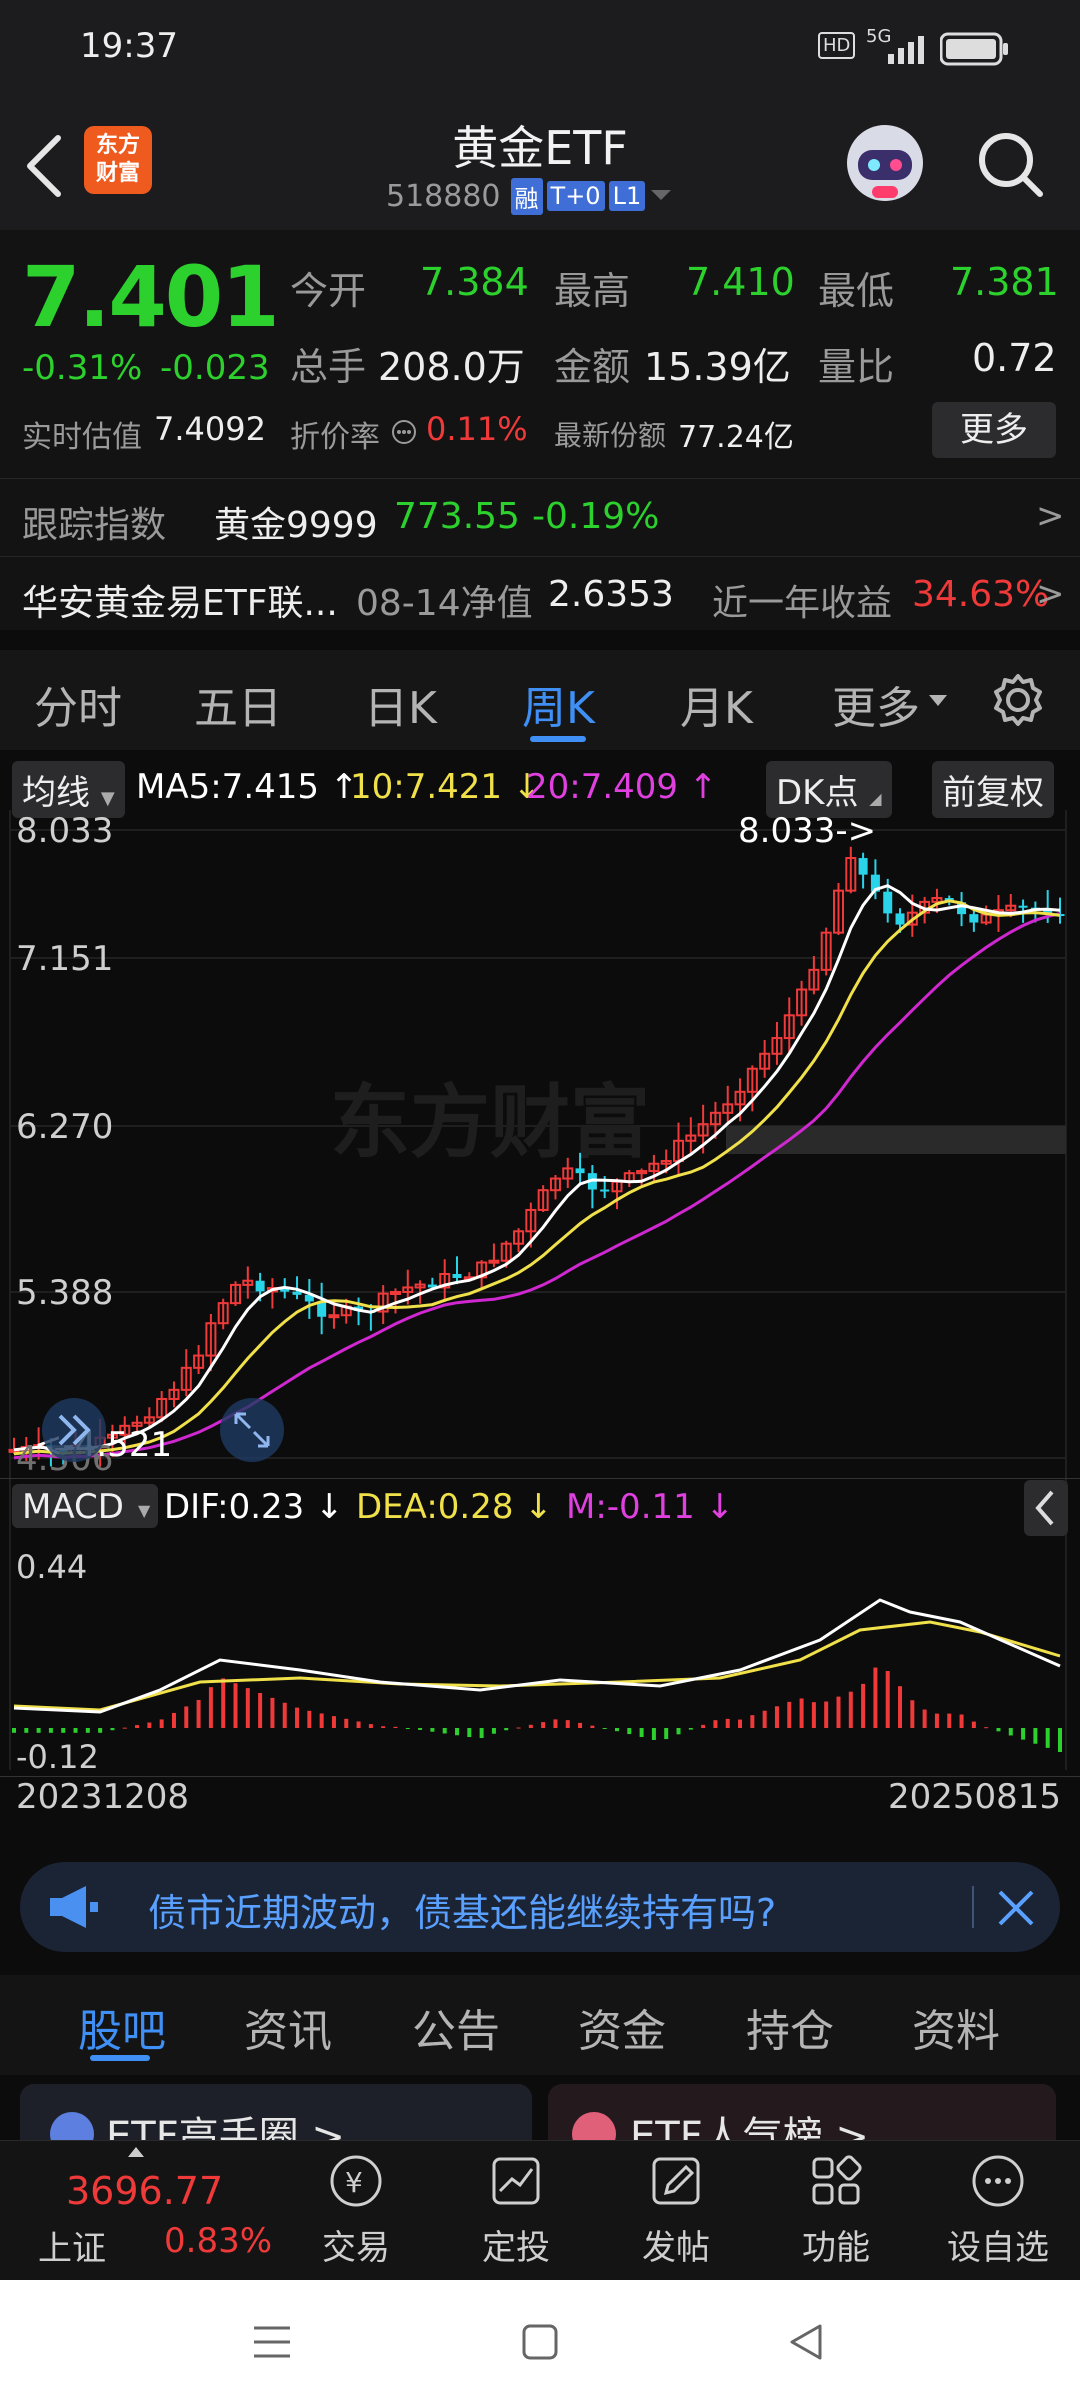 This screenshot has width=1080, height=2408. Describe the element at coordinates (254, 1507) in the screenshot. I see `dif-value: DIF:0.23 ↓` at that location.